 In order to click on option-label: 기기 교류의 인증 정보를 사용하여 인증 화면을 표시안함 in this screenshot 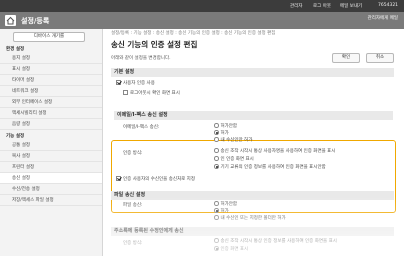, I will do `click(273, 167)`.